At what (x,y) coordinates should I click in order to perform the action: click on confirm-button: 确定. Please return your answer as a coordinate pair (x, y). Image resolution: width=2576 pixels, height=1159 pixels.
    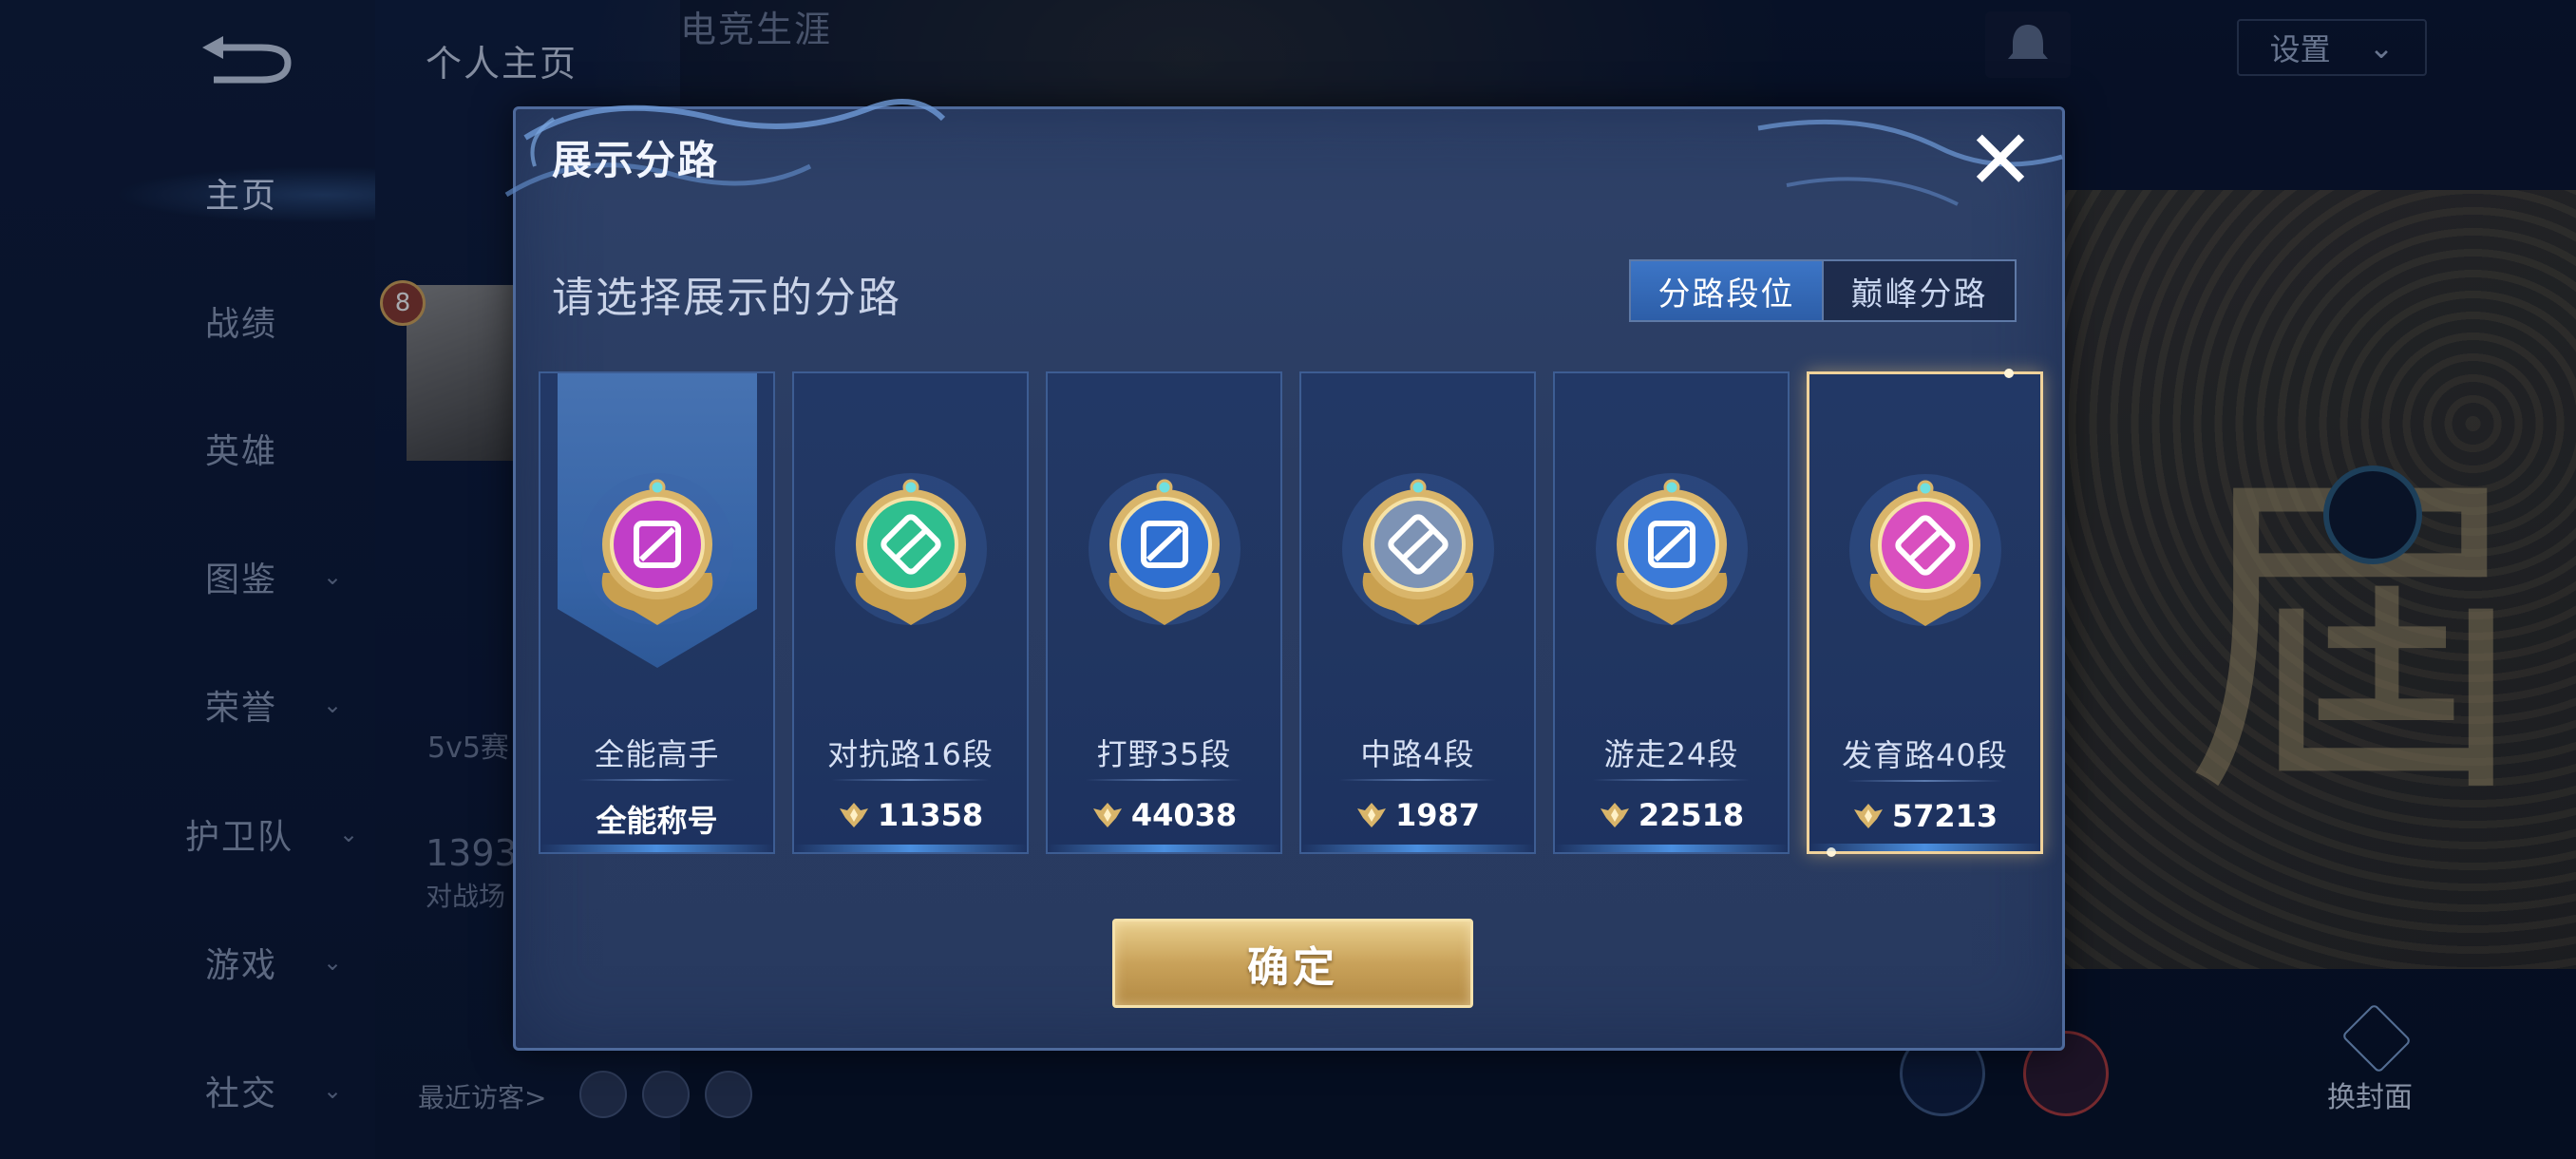
    Looking at the image, I should click on (1292, 963).